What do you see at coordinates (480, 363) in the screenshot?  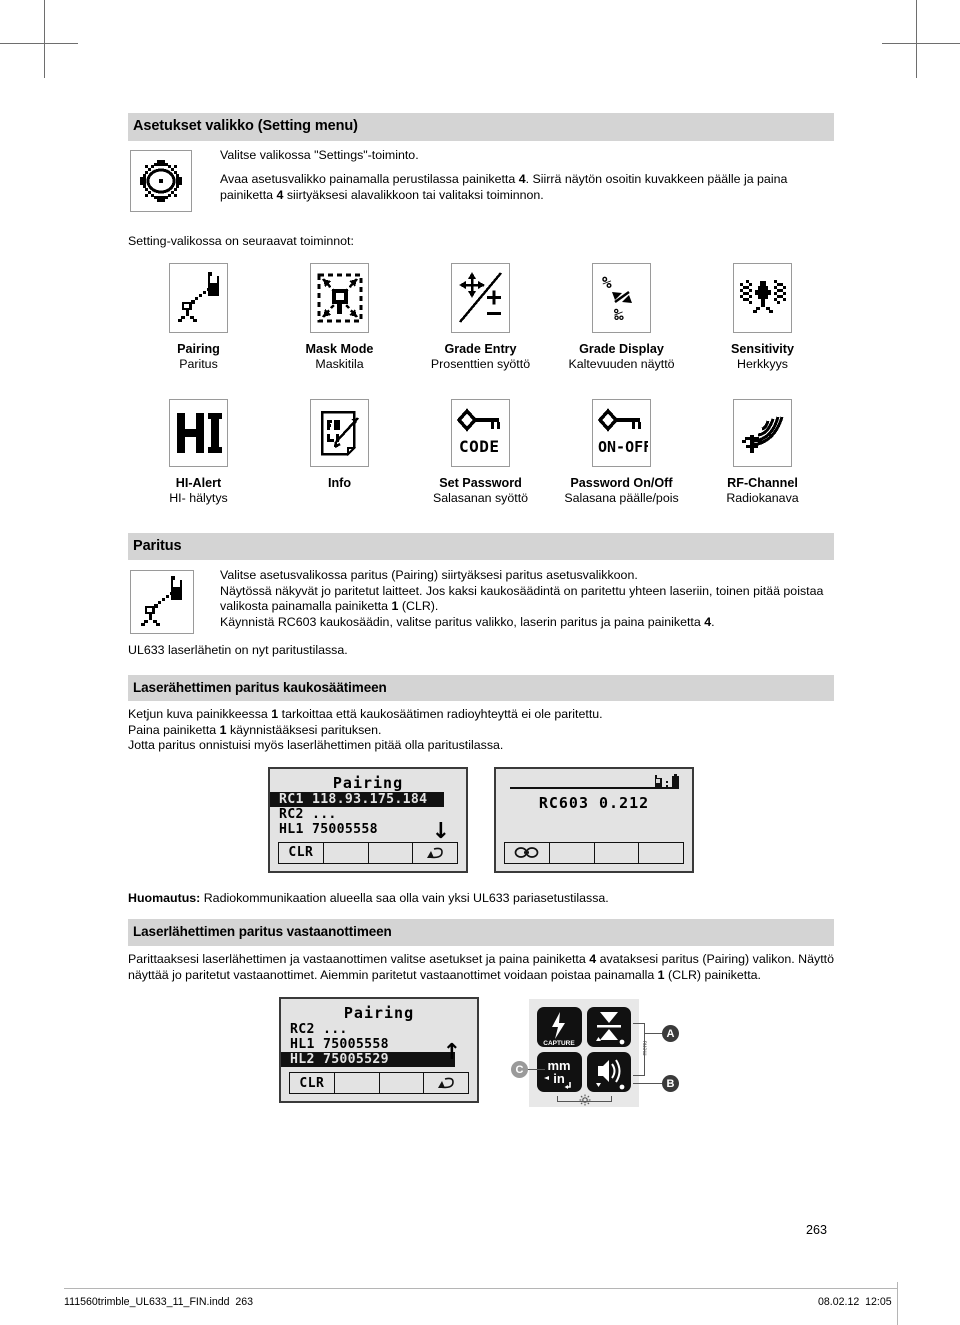 I see `menu-item-label-fi: Prosenttien syöttö` at bounding box center [480, 363].